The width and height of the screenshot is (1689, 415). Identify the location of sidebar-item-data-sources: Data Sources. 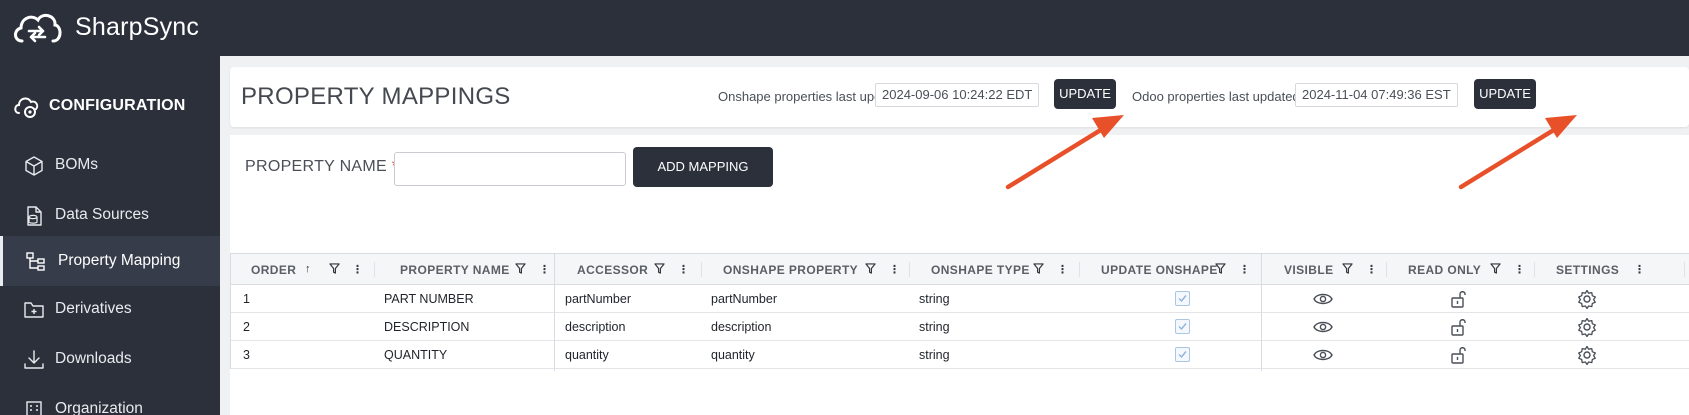
(110, 215).